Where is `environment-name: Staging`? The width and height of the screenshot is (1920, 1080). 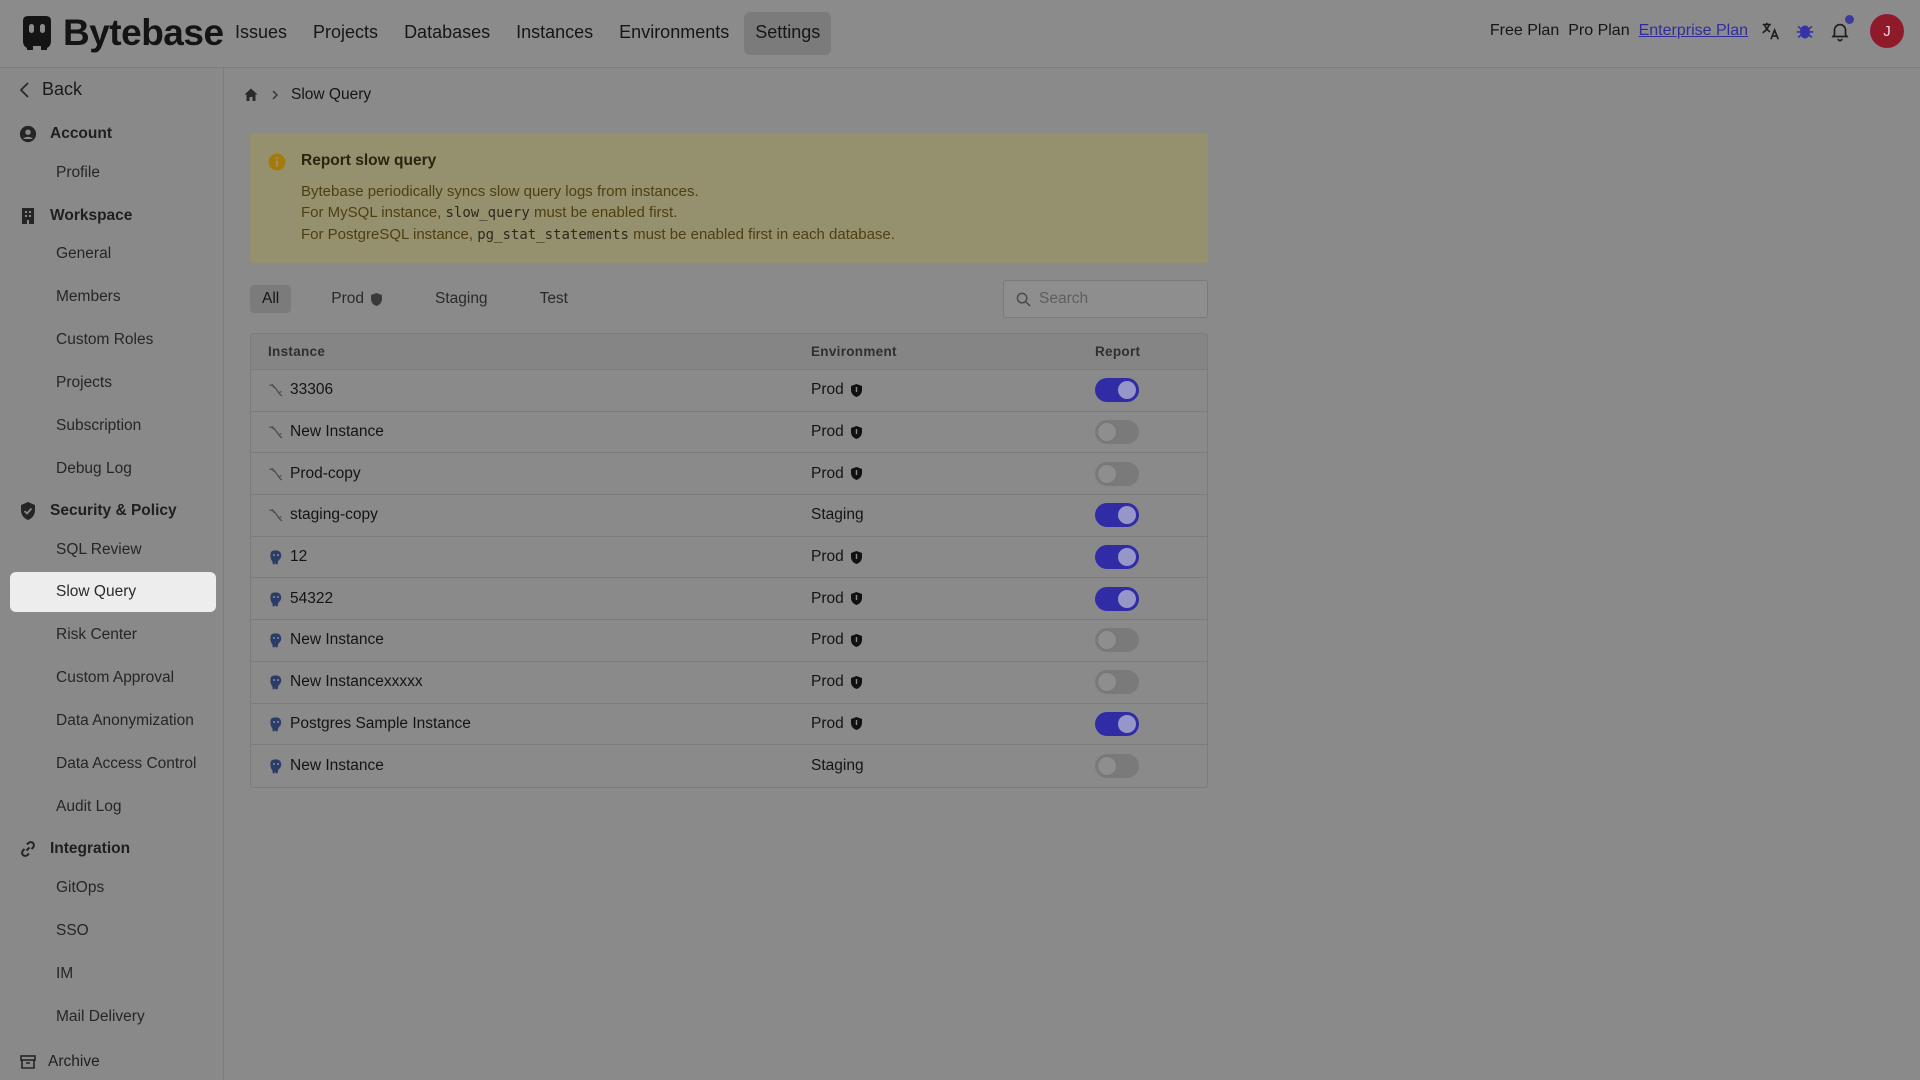 environment-name: Staging is located at coordinates (837, 515).